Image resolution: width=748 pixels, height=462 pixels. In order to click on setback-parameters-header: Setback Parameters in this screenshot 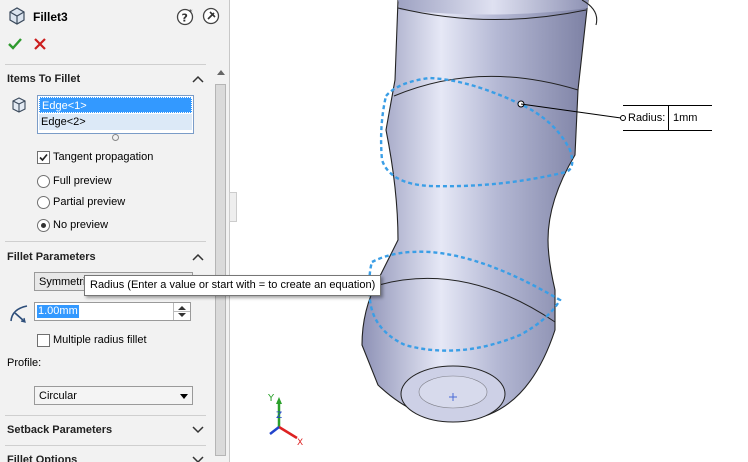, I will do `click(106, 430)`.